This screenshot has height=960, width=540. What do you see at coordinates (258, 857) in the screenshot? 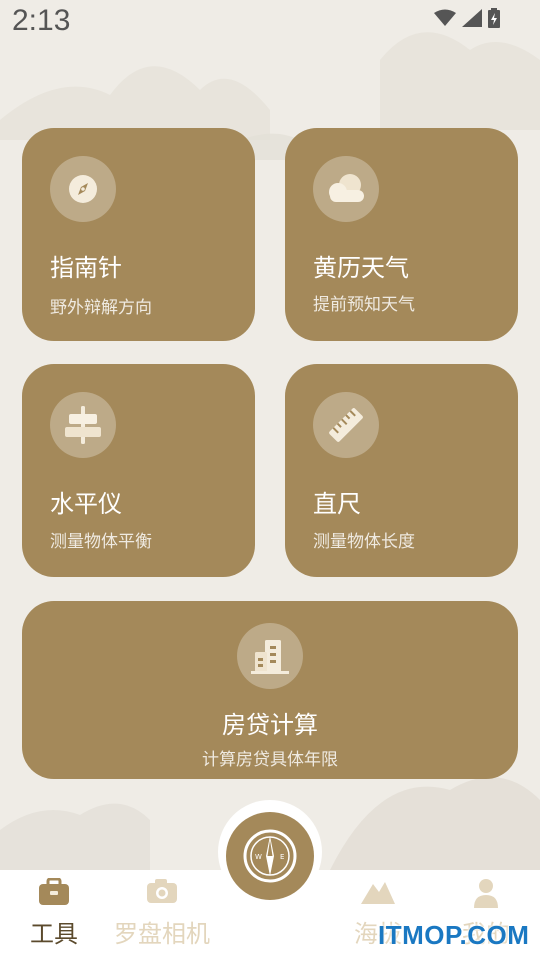
I see `svg-text: W` at bounding box center [258, 857].